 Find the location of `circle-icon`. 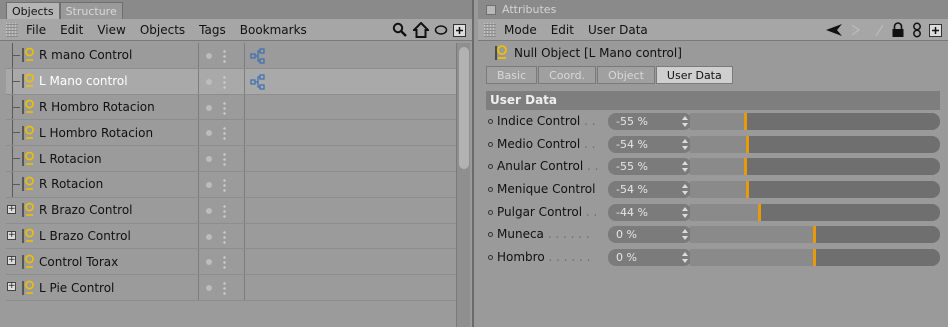

circle-icon is located at coordinates (441, 30).